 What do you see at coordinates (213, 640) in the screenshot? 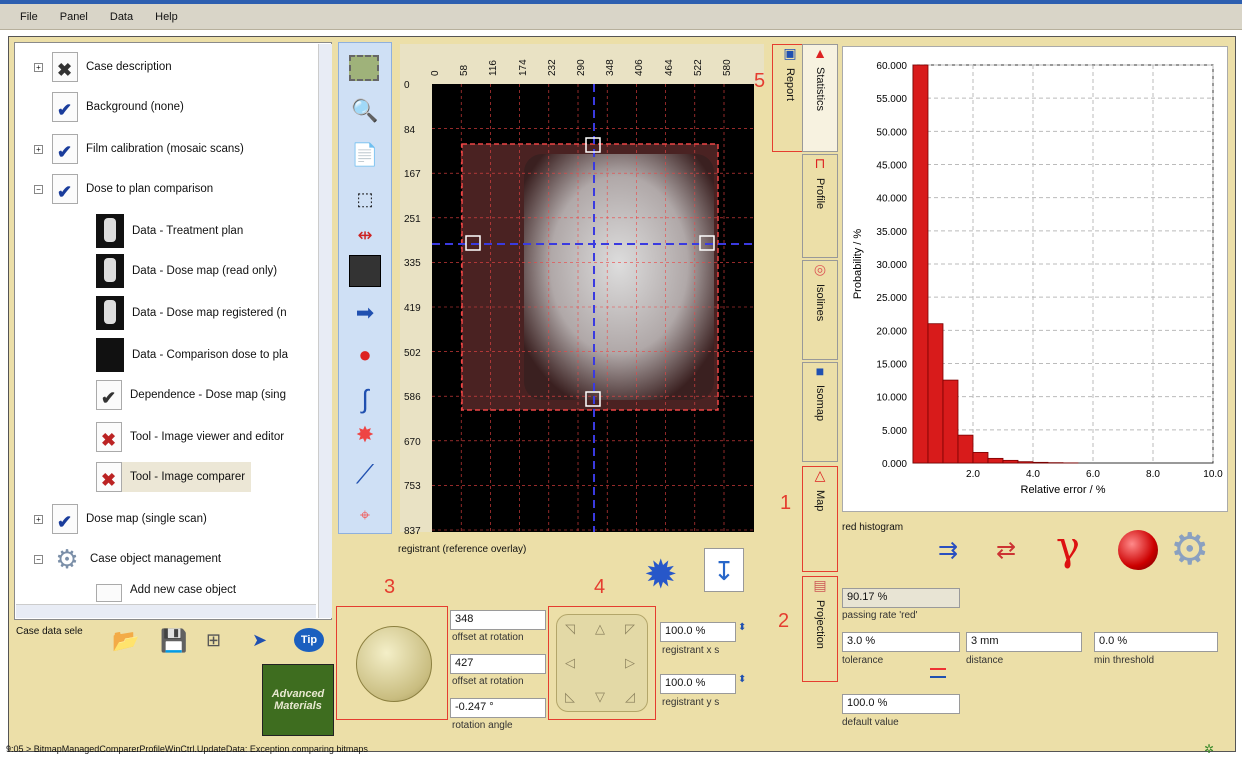
I see `add-object-icon: ⊞` at bounding box center [213, 640].